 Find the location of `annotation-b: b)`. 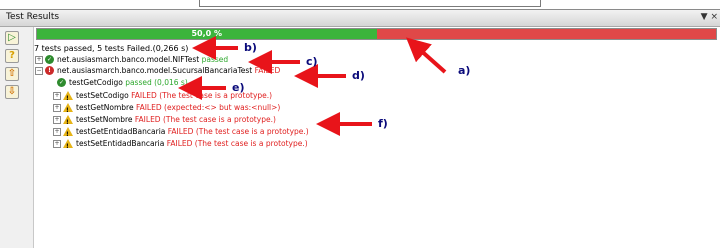

annotation-b: b) is located at coordinates (250, 47).